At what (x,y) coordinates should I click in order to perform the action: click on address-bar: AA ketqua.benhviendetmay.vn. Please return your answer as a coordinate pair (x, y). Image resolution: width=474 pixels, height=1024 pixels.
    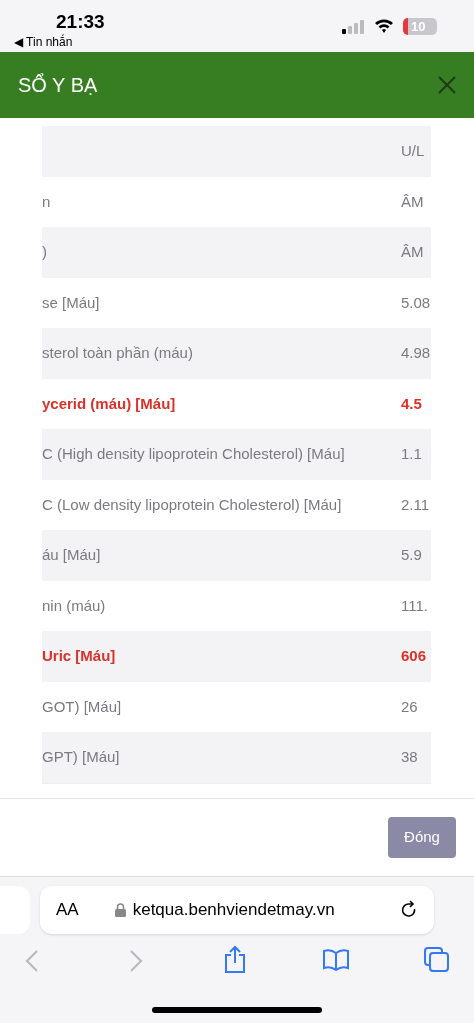
    Looking at the image, I should click on (237, 910).